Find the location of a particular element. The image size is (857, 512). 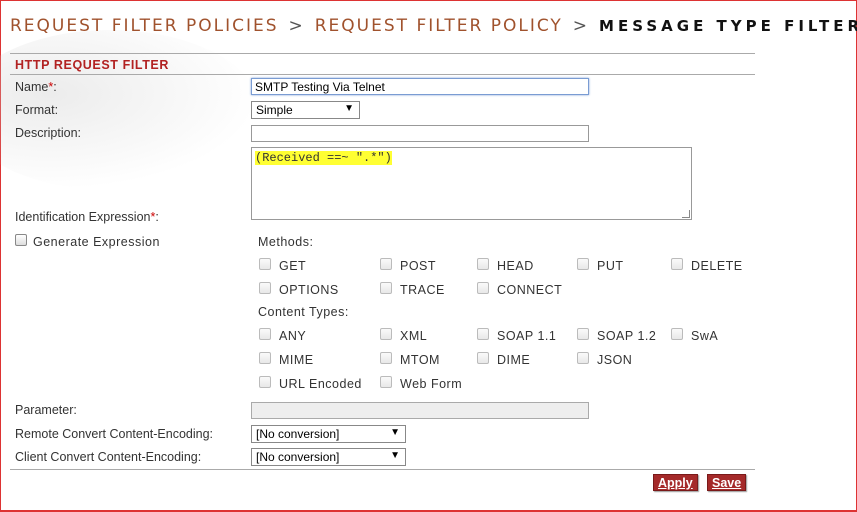

method-delete-checkbox is located at coordinates (677, 264).